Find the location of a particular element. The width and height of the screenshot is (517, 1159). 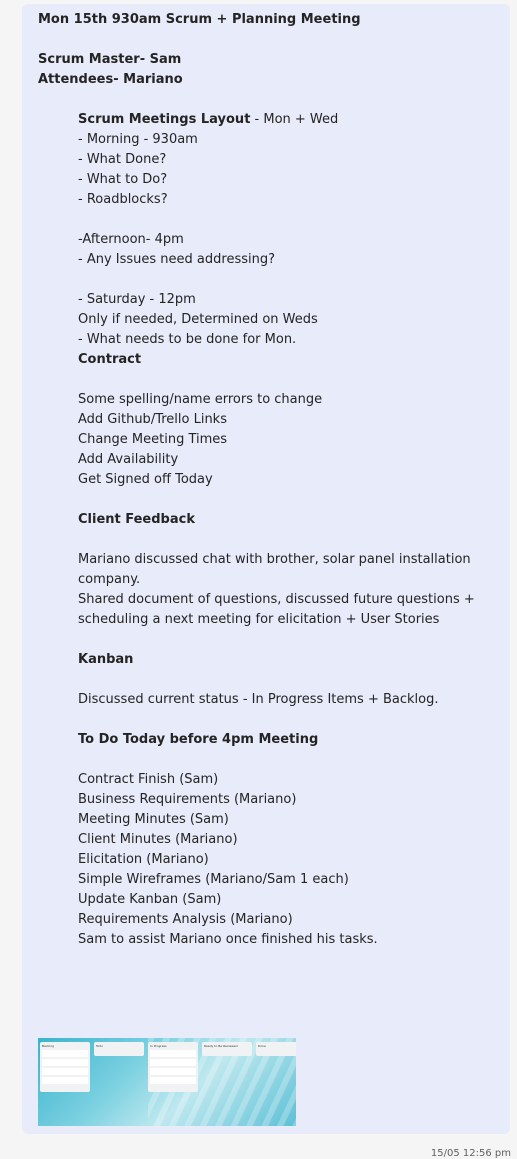

text: - What needs to be done for Mon. is located at coordinates (187, 339).